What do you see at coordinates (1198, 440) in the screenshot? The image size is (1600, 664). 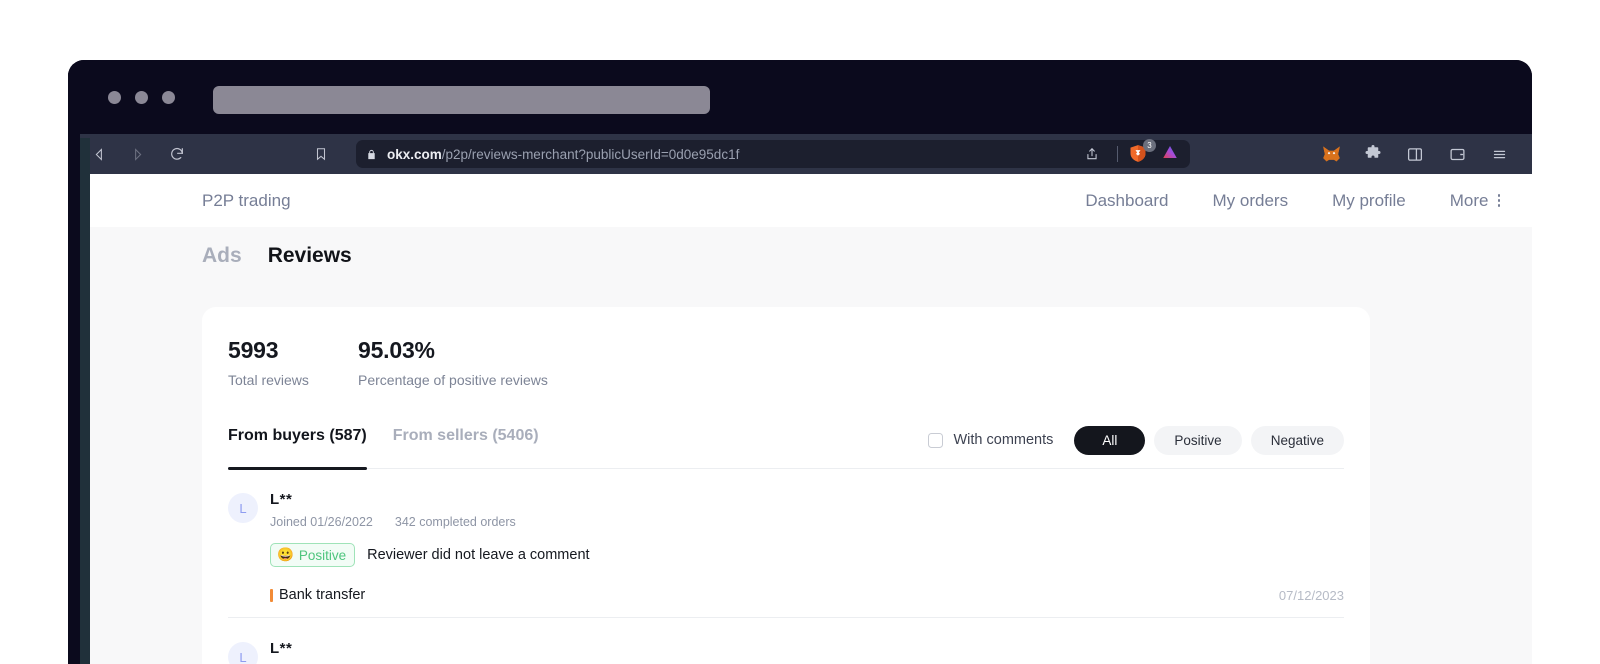 I see `pill-positive: Positive` at bounding box center [1198, 440].